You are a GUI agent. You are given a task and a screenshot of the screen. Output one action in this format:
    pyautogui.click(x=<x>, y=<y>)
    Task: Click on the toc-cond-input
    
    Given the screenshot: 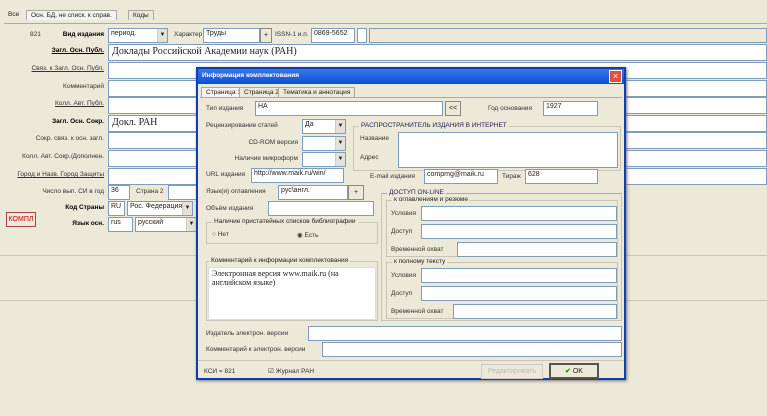 What is the action you would take?
    pyautogui.click(x=519, y=213)
    